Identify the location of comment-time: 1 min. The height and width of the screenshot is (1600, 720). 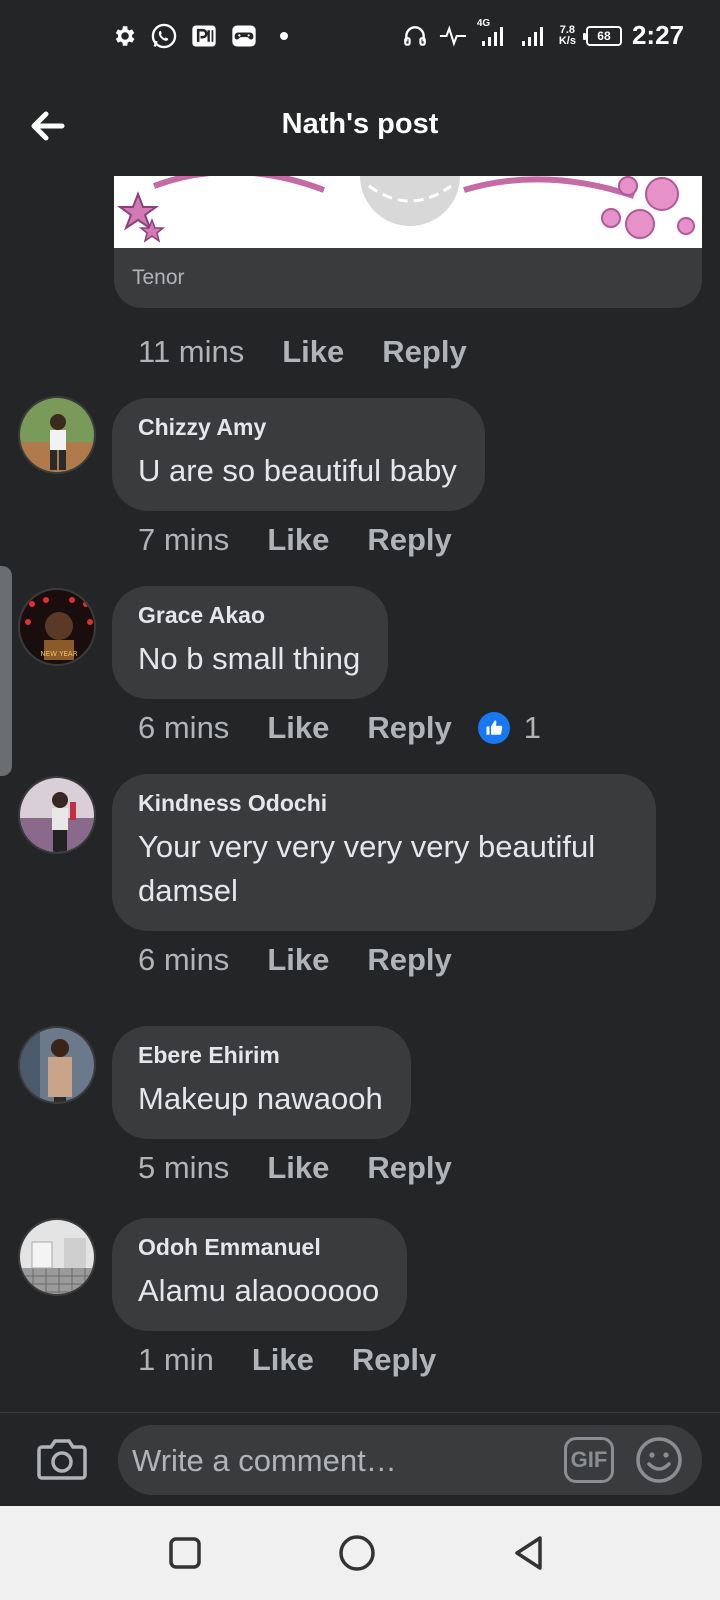
(176, 1359).